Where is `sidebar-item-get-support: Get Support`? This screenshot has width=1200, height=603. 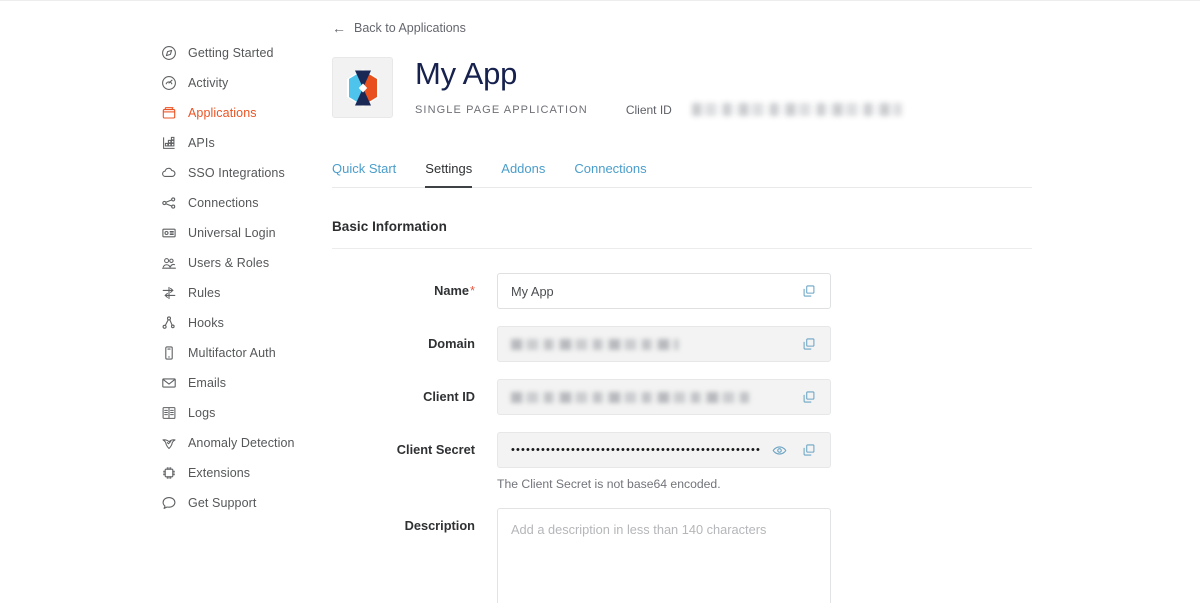
sidebar-item-get-support: Get Support is located at coordinates (235, 503).